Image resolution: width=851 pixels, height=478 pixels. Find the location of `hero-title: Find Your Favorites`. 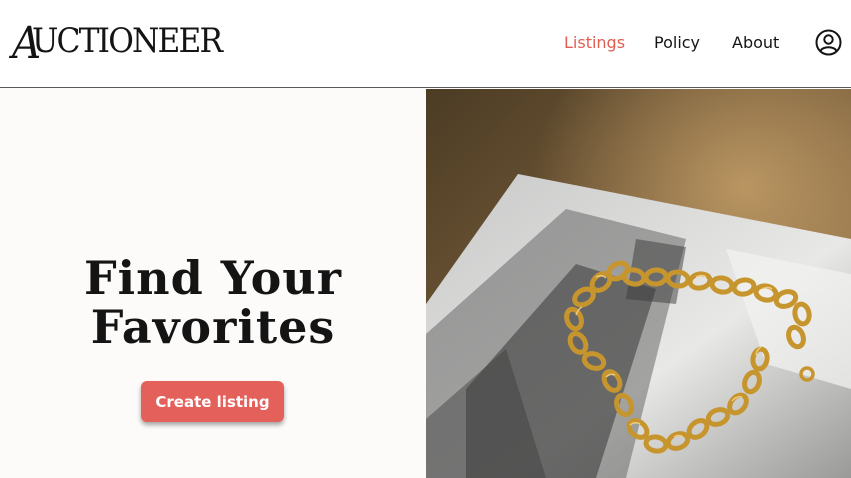

hero-title: Find Your Favorites is located at coordinates (213, 303).